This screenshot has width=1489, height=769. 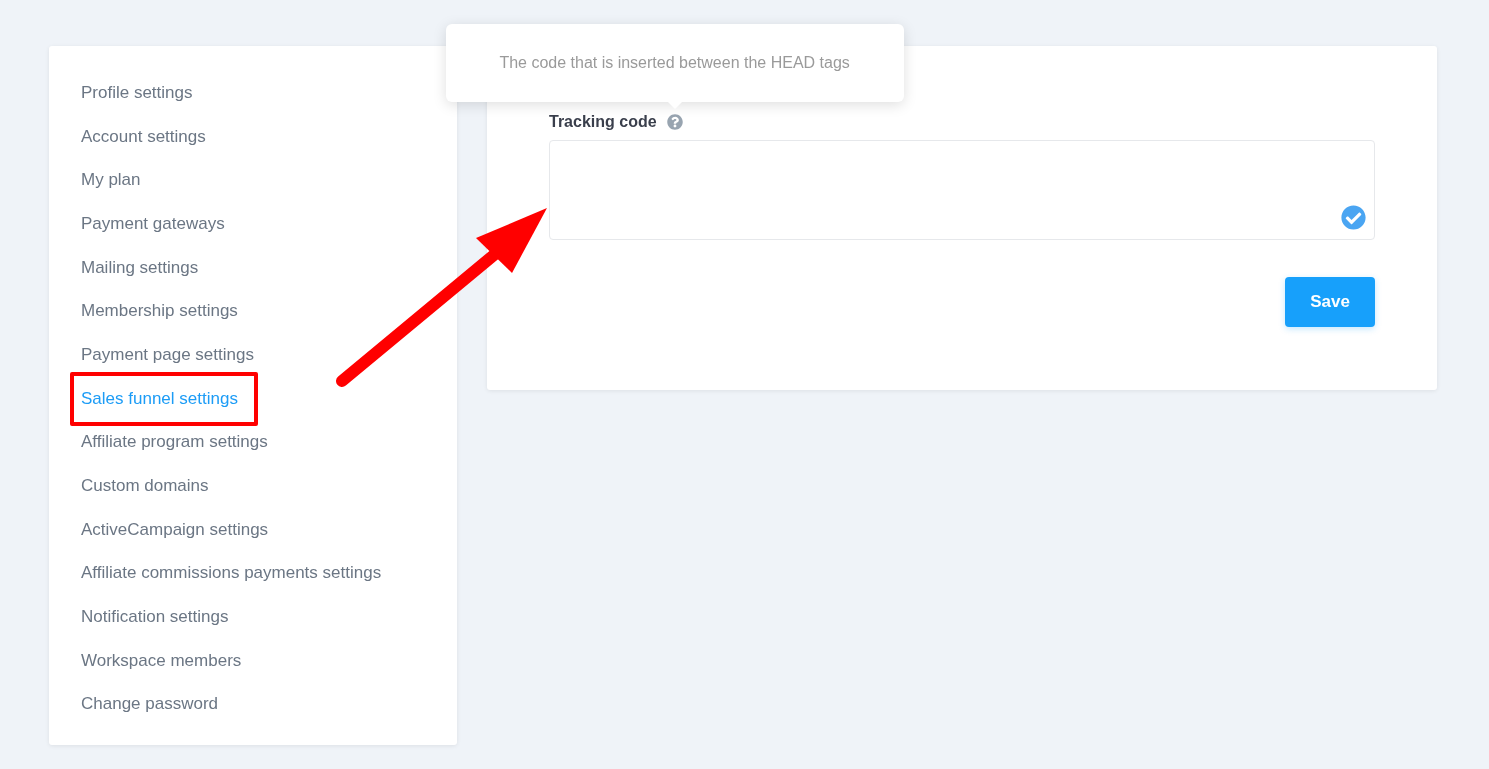 What do you see at coordinates (174, 442) in the screenshot?
I see `sidebar-link: Affiliate program settings` at bounding box center [174, 442].